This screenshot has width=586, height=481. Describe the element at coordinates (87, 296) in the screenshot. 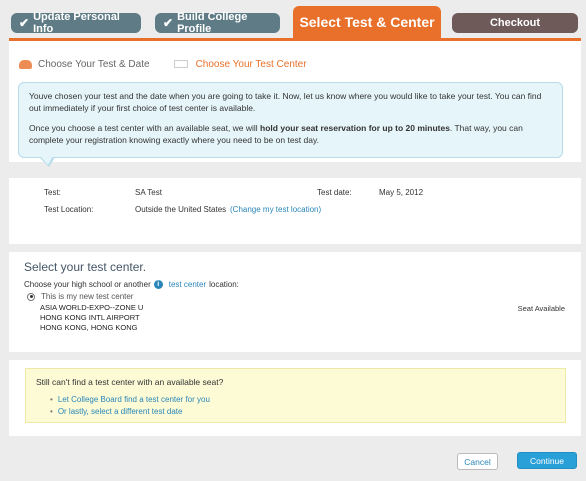

I see `radio-label: This is my new test center` at that location.